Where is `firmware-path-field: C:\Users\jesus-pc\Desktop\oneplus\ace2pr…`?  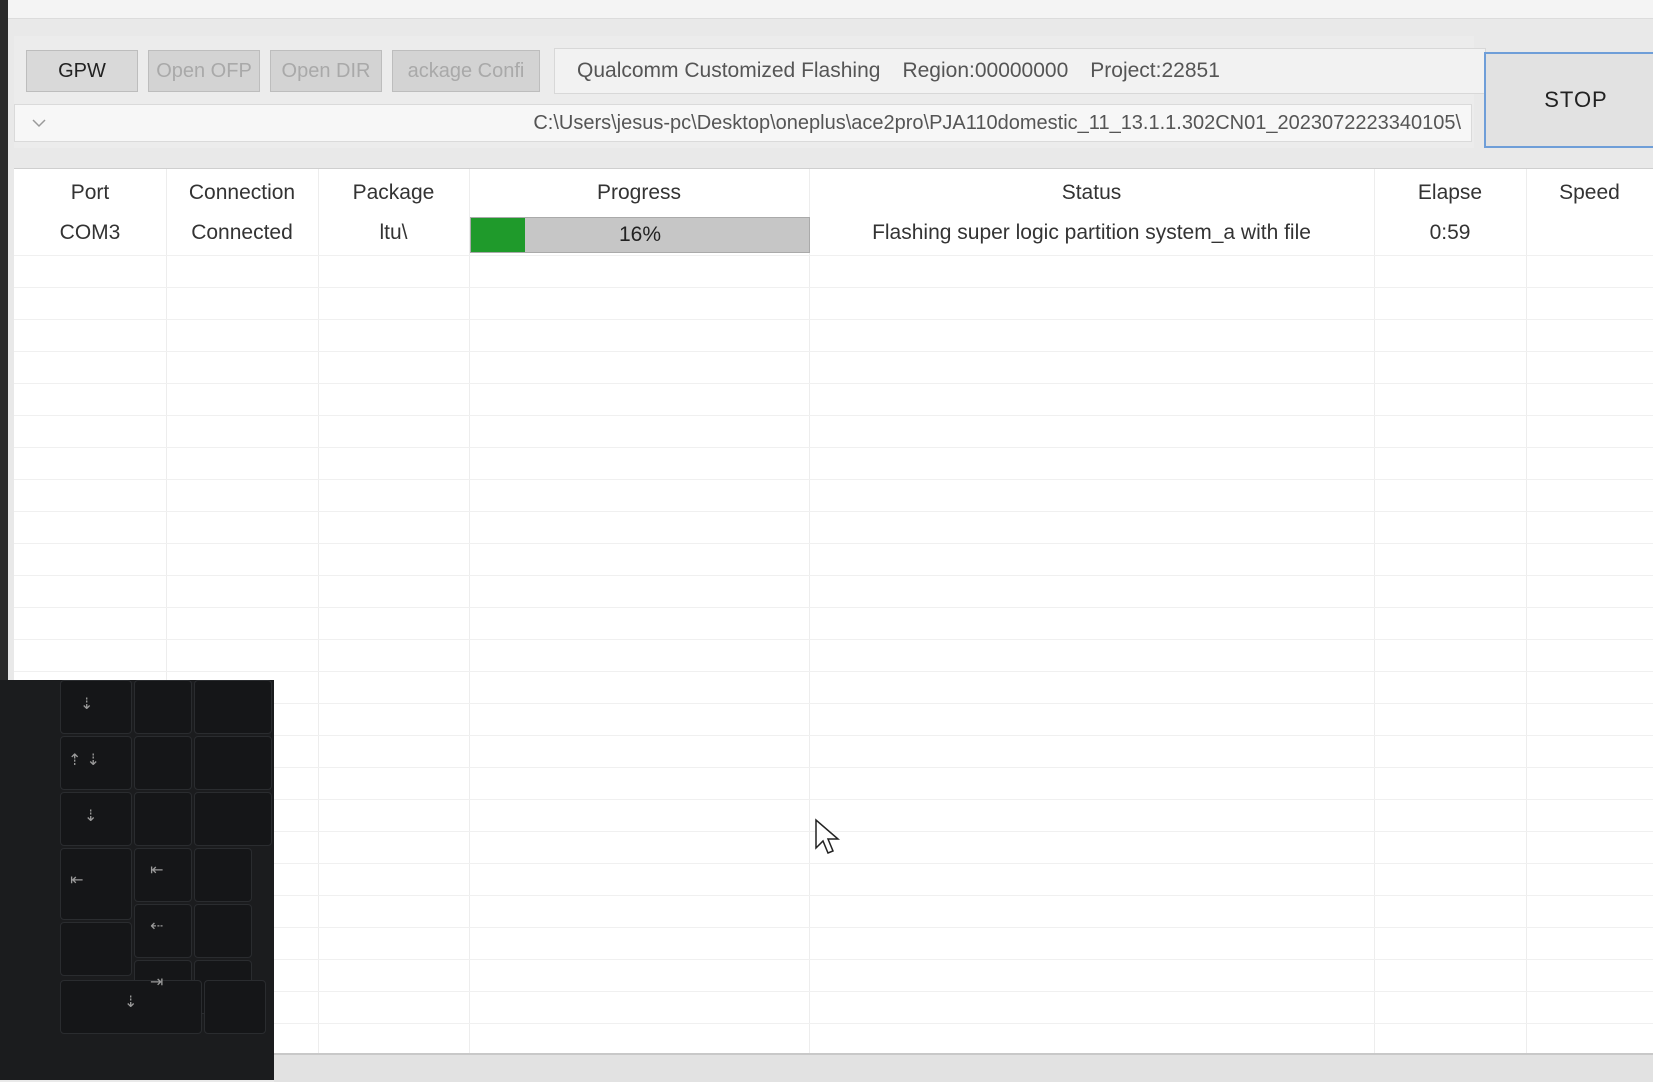
firmware-path-field: C:\Users\jesus-pc\Desktop\oneplus\ace2pr… is located at coordinates (743, 123).